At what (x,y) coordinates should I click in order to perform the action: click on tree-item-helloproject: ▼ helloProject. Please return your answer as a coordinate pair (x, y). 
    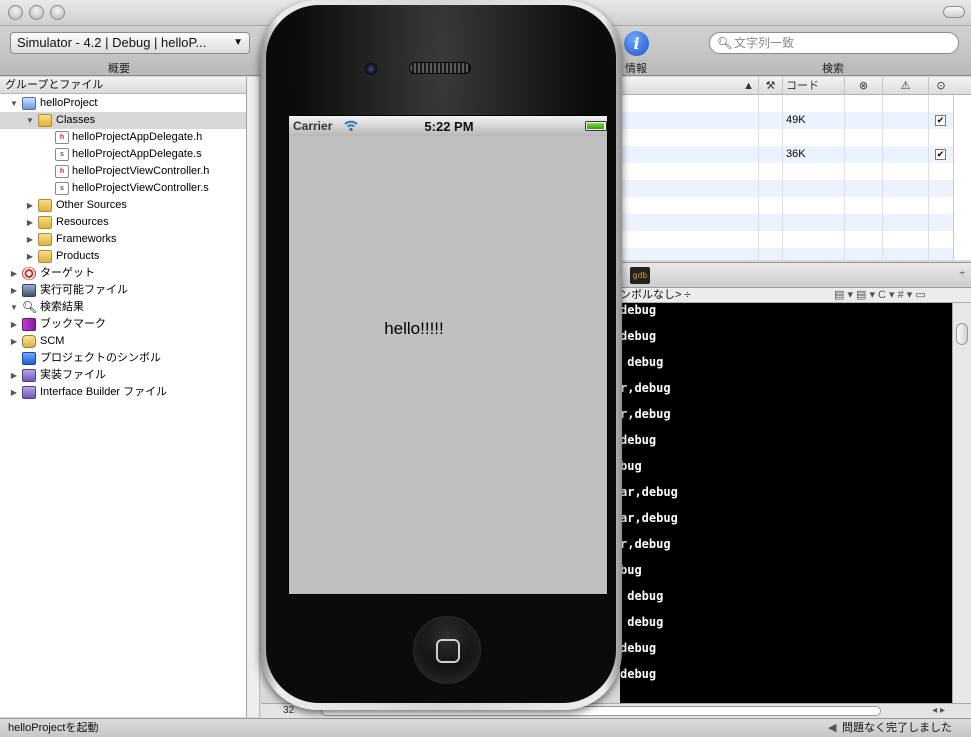
    Looking at the image, I should click on (123, 103).